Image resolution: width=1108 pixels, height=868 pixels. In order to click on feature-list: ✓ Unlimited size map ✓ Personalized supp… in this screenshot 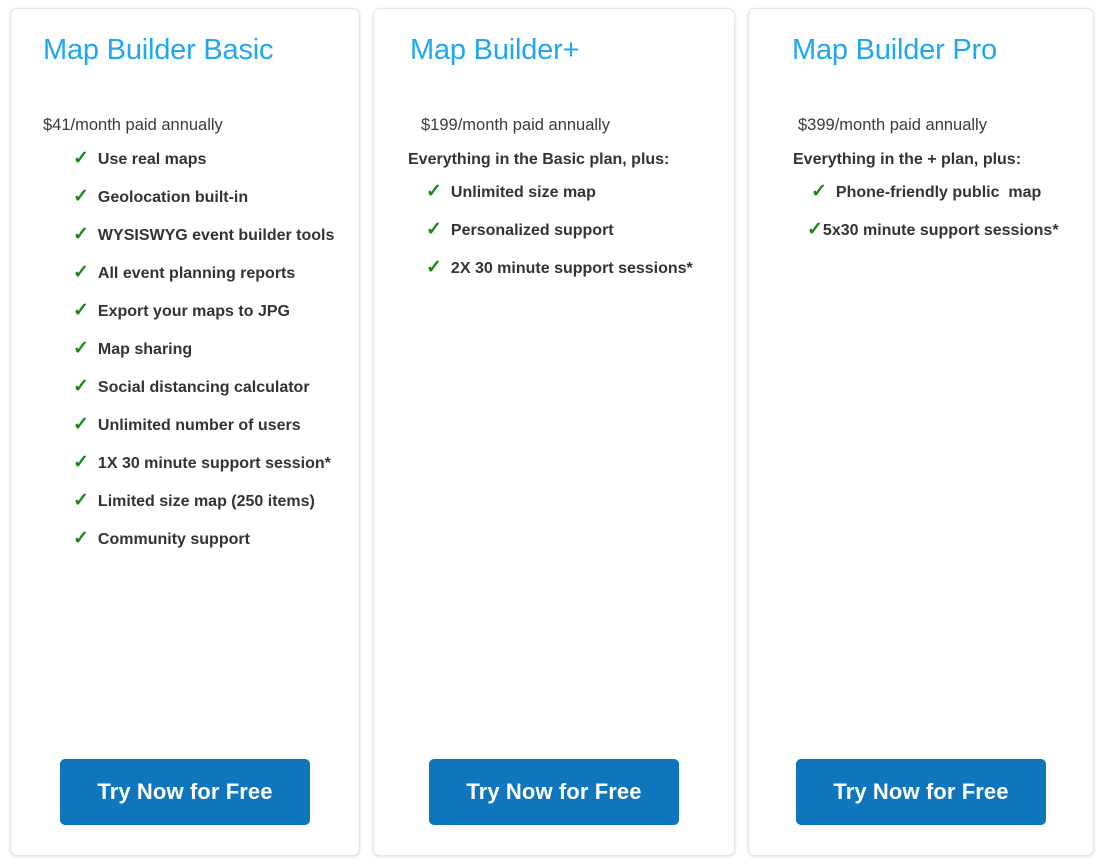, I will do `click(554, 239)`.